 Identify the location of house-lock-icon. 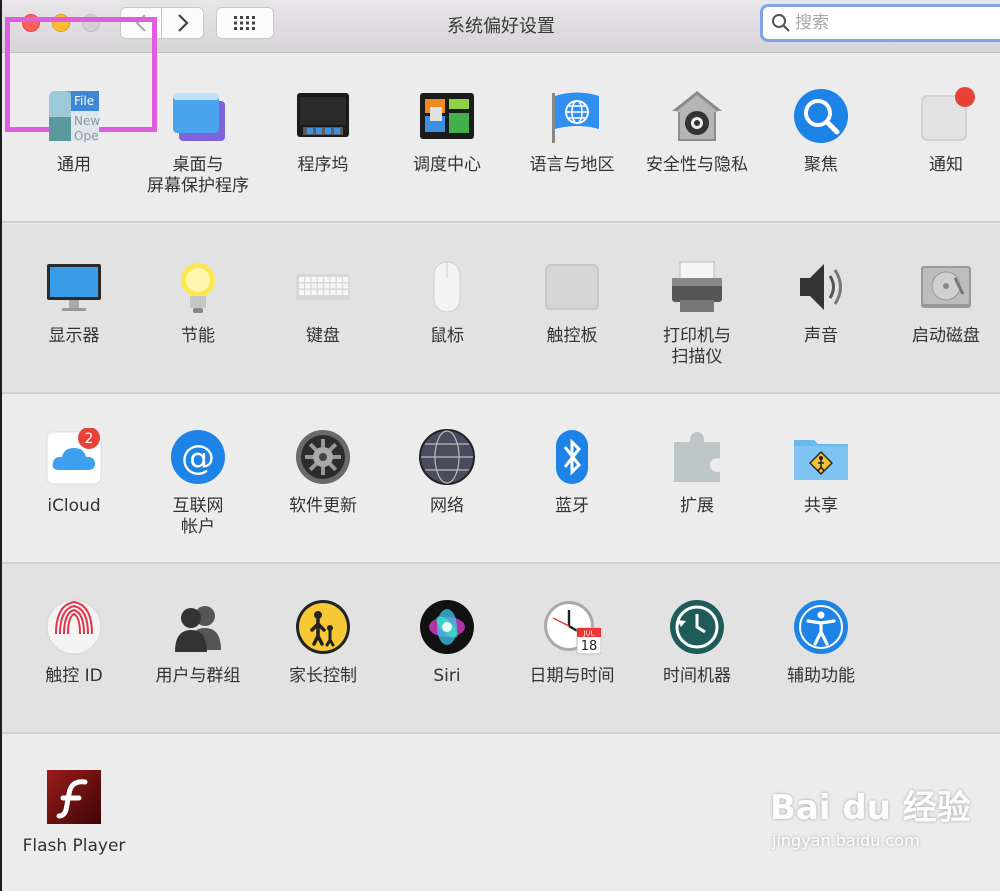
(697, 116).